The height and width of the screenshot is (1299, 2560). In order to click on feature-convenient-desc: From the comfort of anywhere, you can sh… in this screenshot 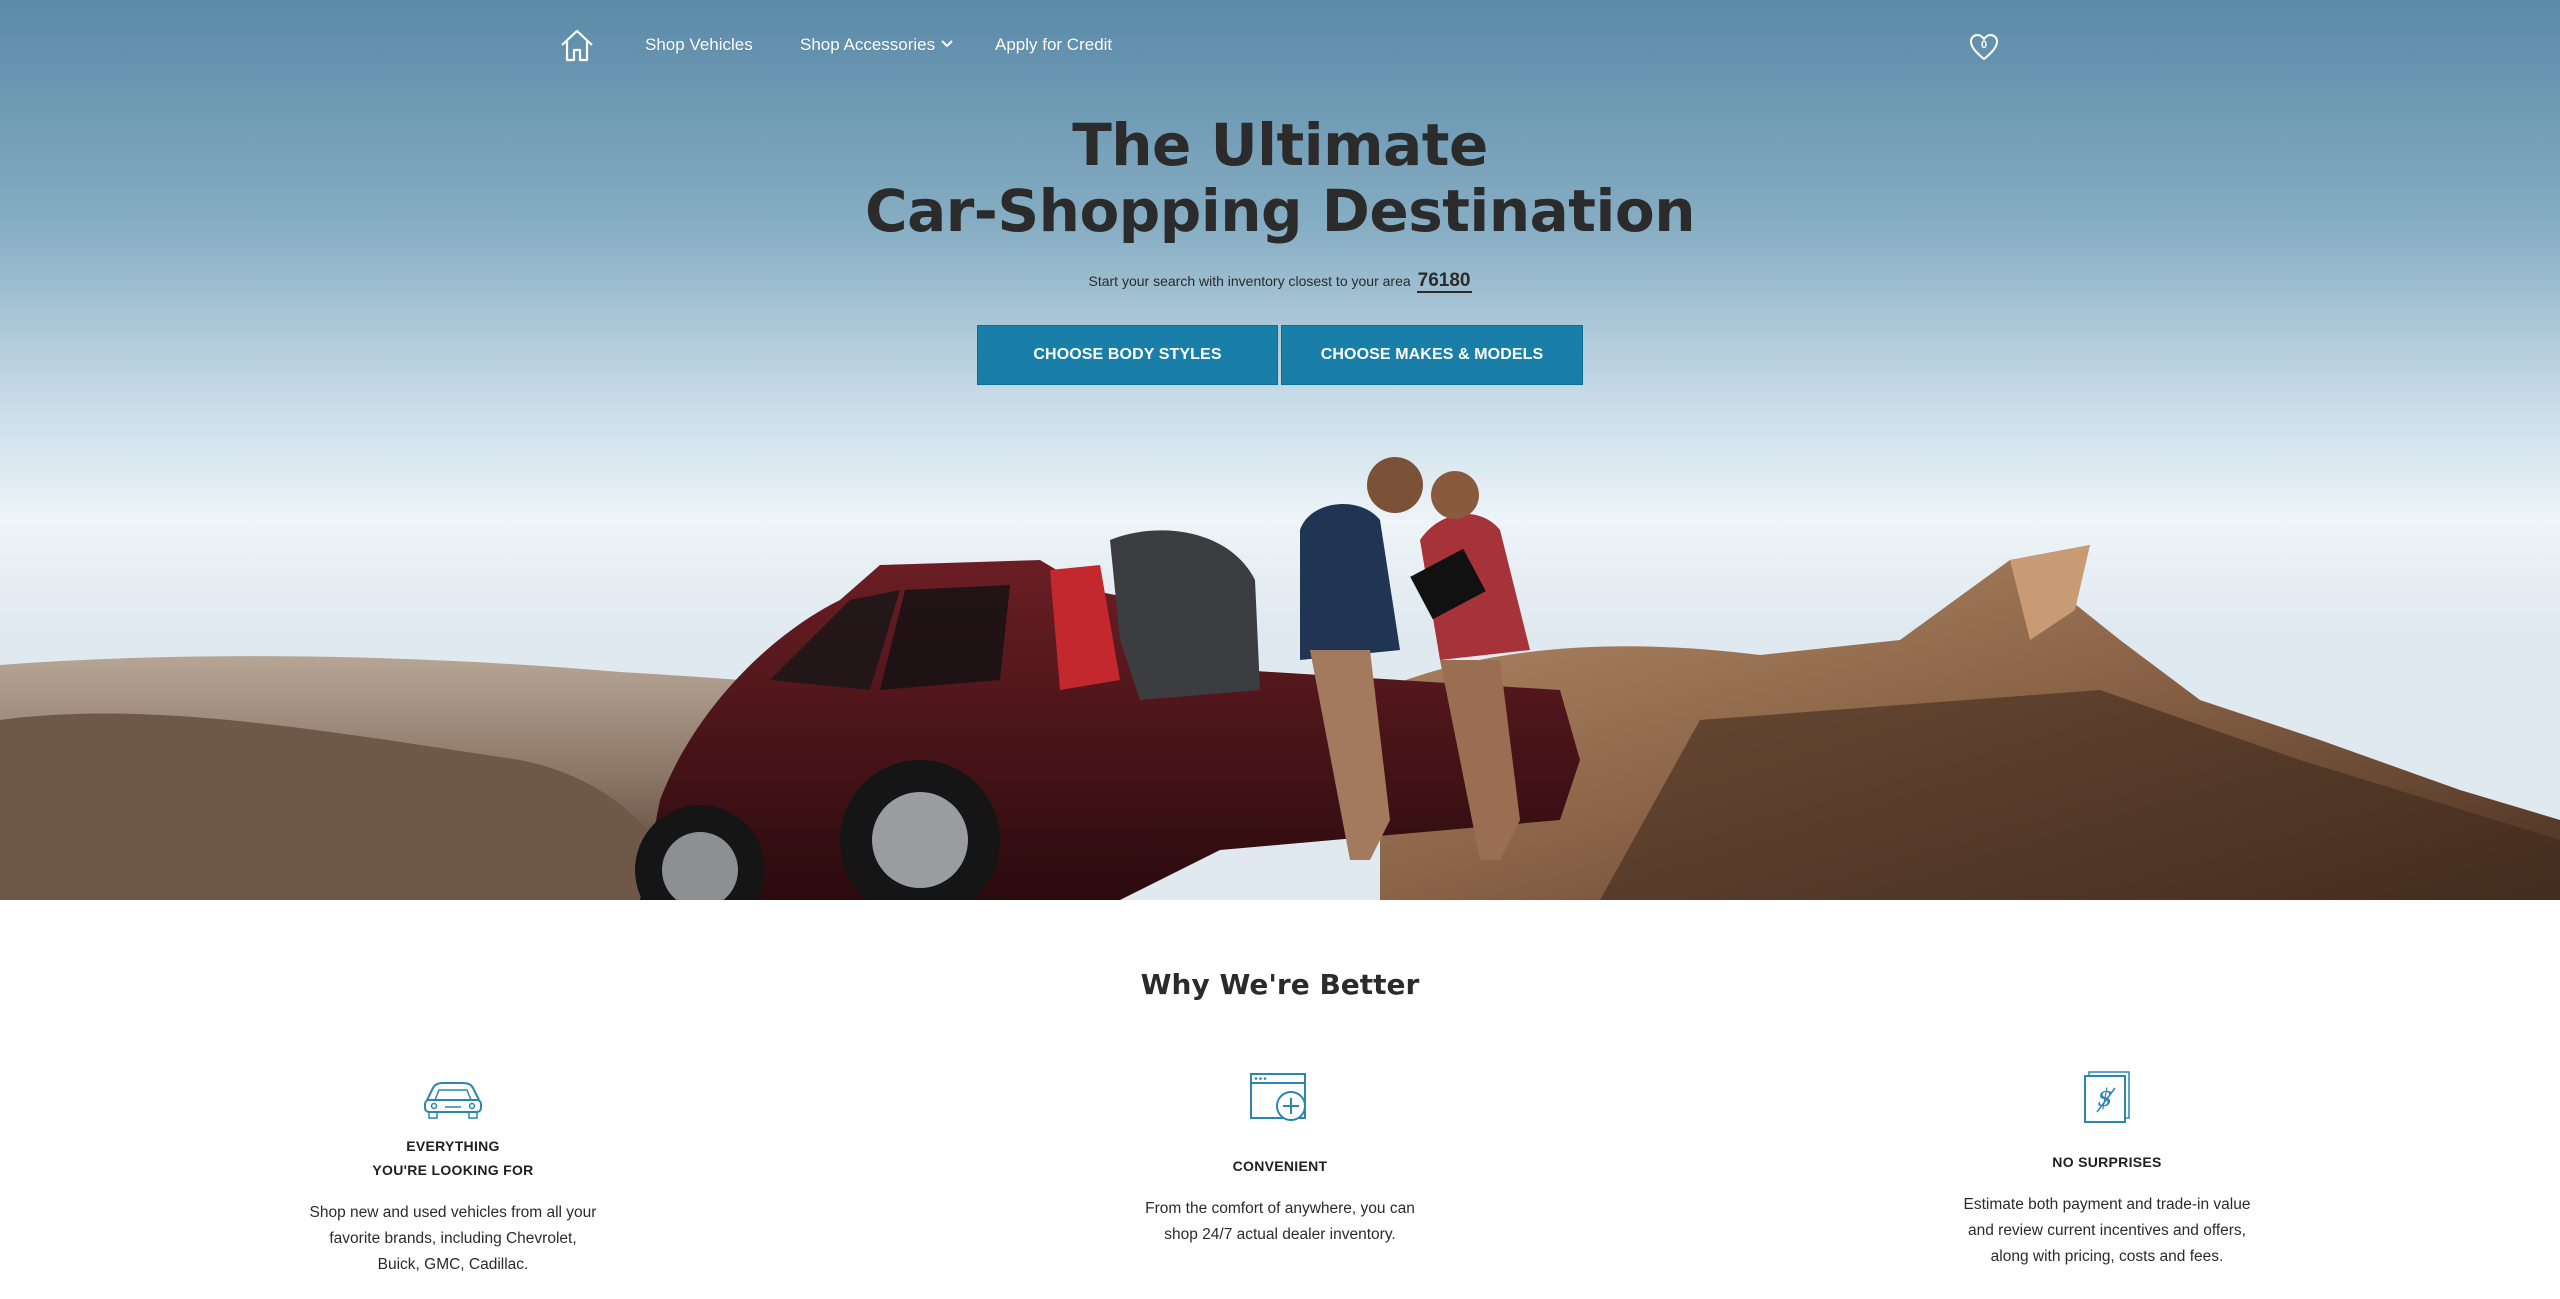, I will do `click(1280, 1222)`.